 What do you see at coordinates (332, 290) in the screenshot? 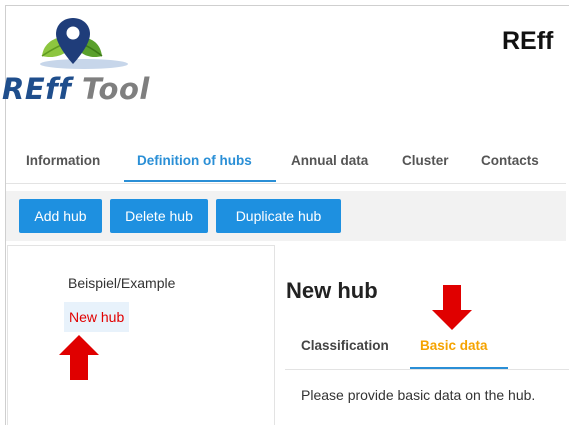
I see `hub-detail-title: New hub` at bounding box center [332, 290].